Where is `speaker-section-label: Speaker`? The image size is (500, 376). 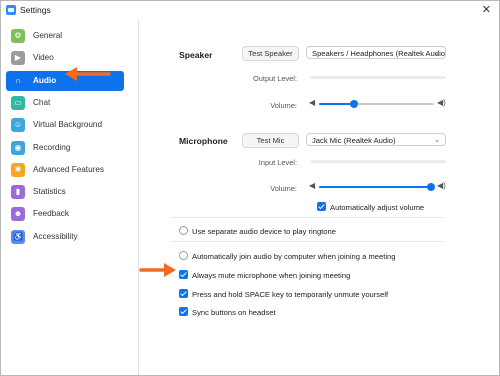 speaker-section-label: Speaker is located at coordinates (196, 55).